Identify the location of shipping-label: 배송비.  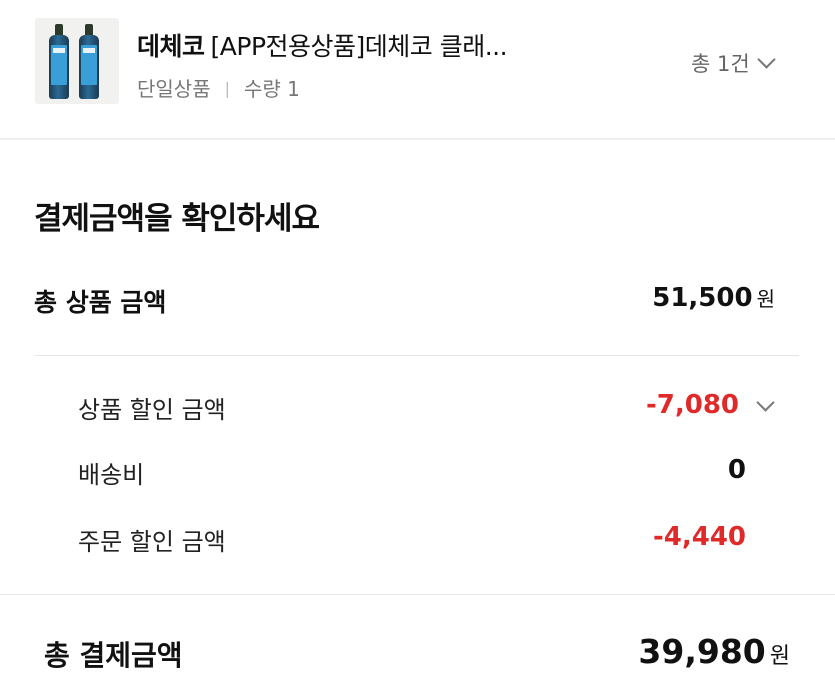
(111, 475).